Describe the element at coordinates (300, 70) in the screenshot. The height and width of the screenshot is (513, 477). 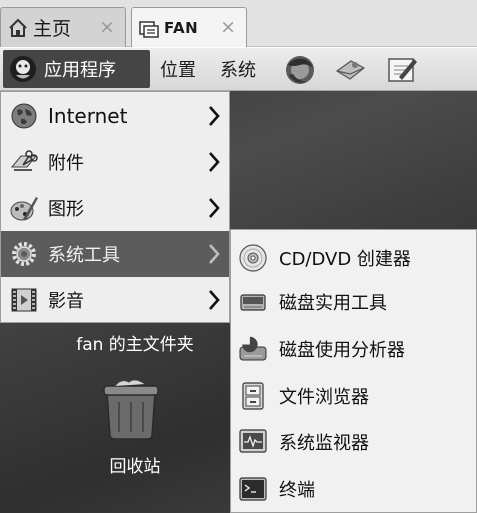
I see `firefox-launcher-icon` at that location.